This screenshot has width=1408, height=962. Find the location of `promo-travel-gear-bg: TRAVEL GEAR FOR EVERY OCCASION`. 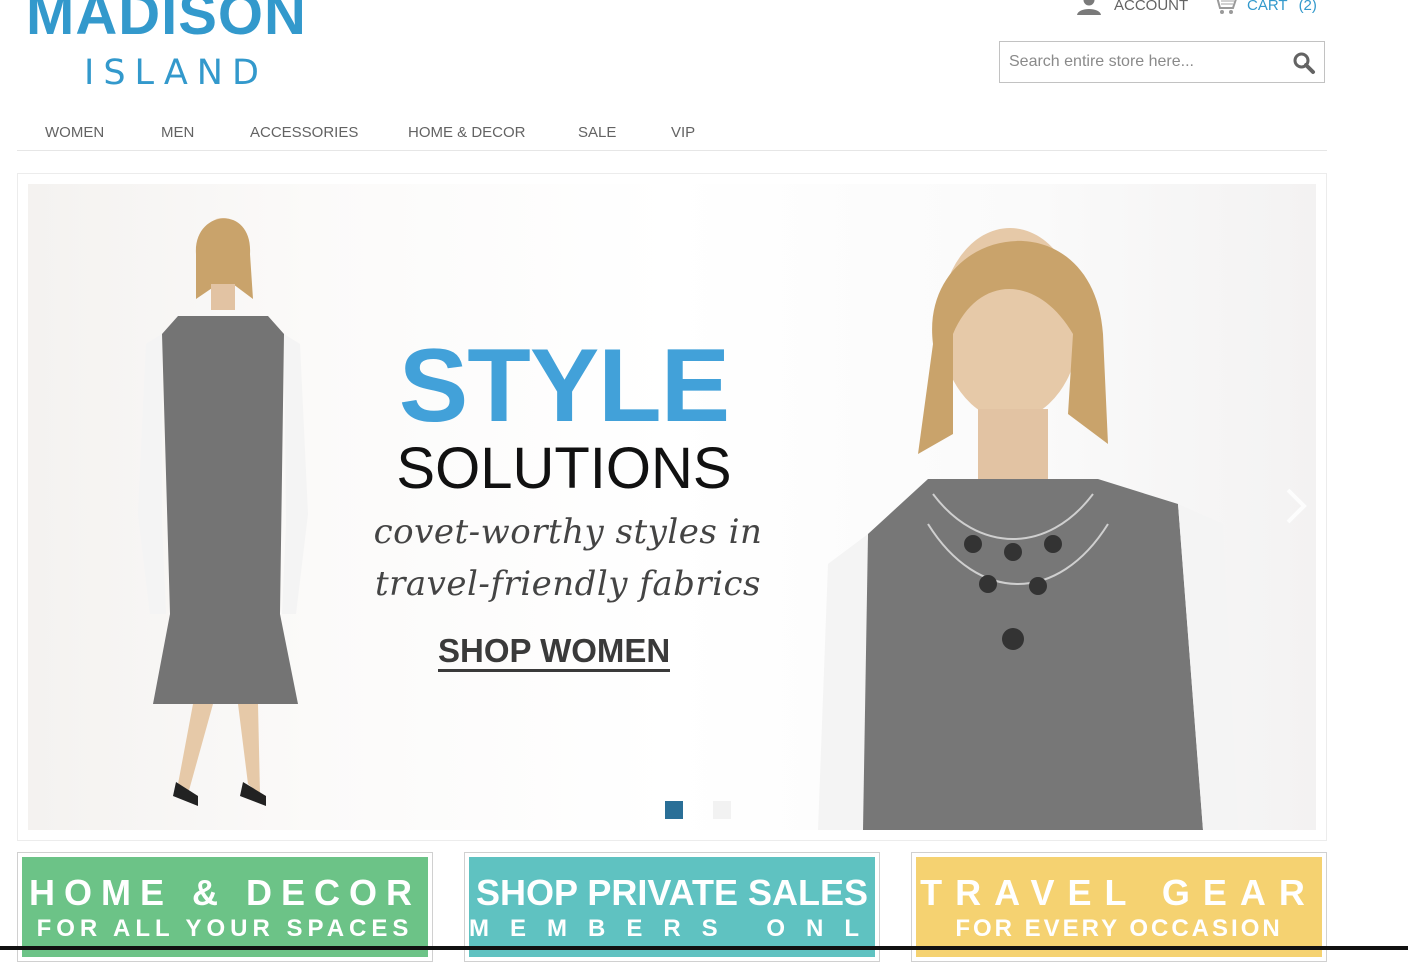

promo-travel-gear-bg: TRAVEL GEAR FOR EVERY OCCASION is located at coordinates (1119, 907).